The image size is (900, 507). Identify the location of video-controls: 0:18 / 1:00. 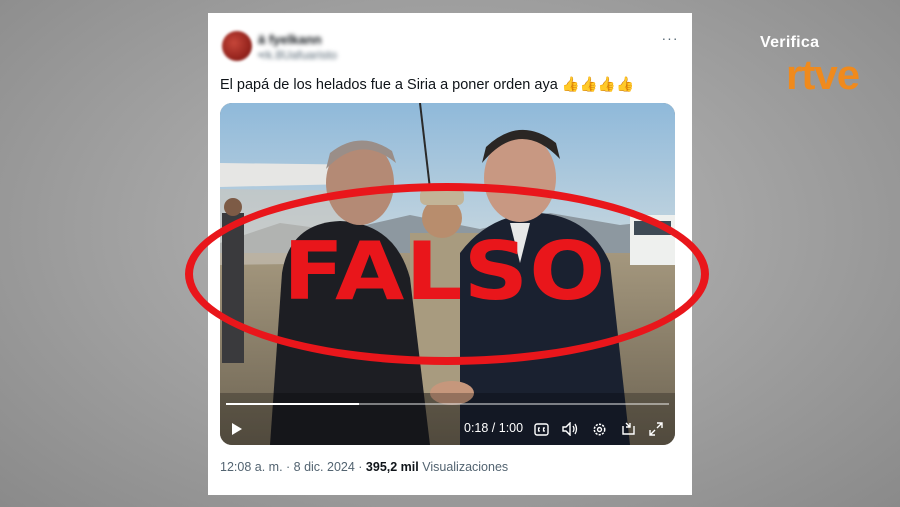
(447, 430).